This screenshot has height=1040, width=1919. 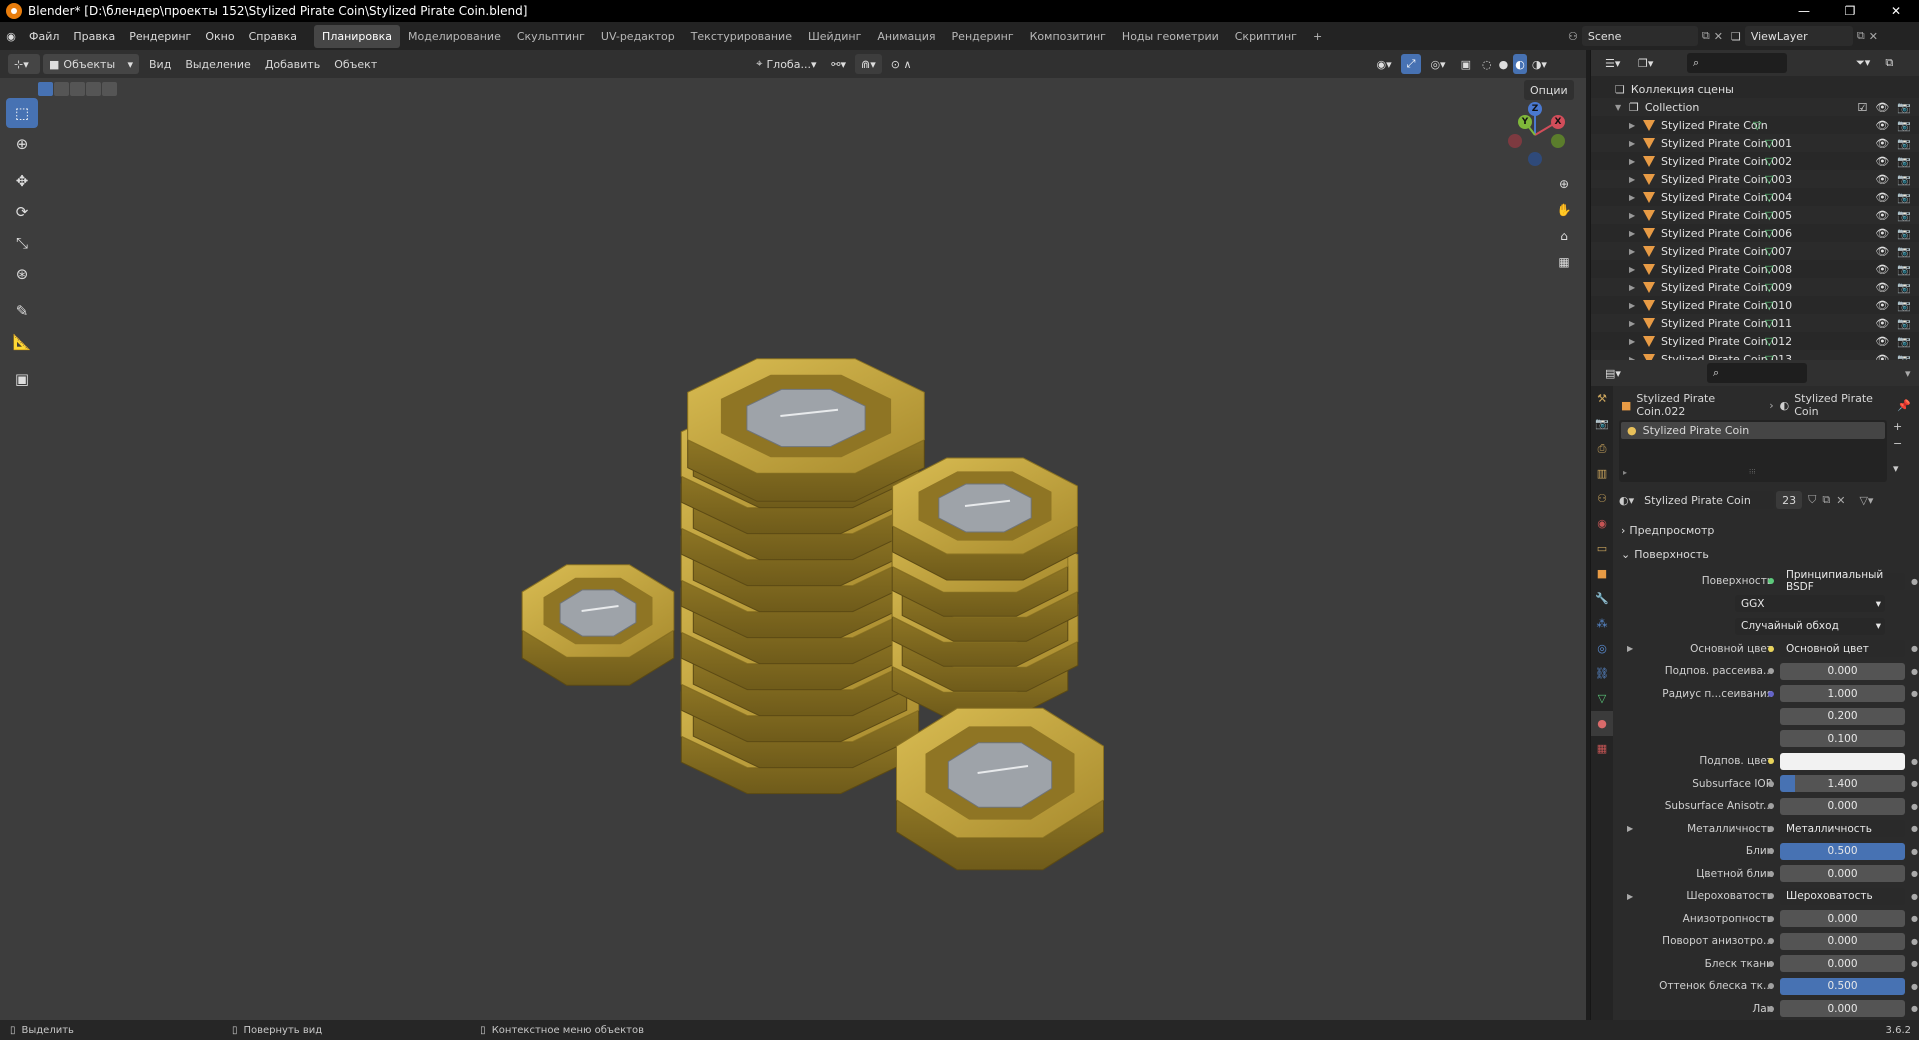 What do you see at coordinates (160, 64) in the screenshot?
I see `menu-view: Вид` at bounding box center [160, 64].